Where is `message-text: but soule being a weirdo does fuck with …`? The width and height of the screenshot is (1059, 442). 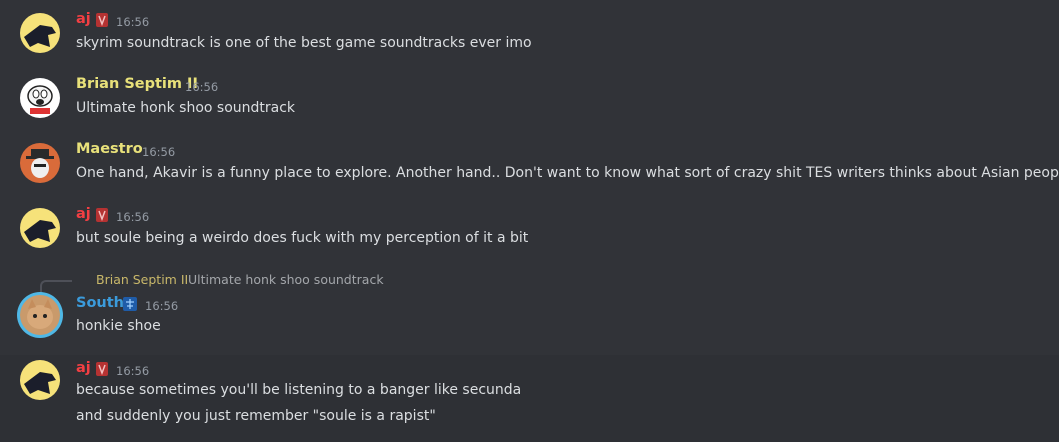
message-text: but soule being a weirdo does fuck with … is located at coordinates (302, 238).